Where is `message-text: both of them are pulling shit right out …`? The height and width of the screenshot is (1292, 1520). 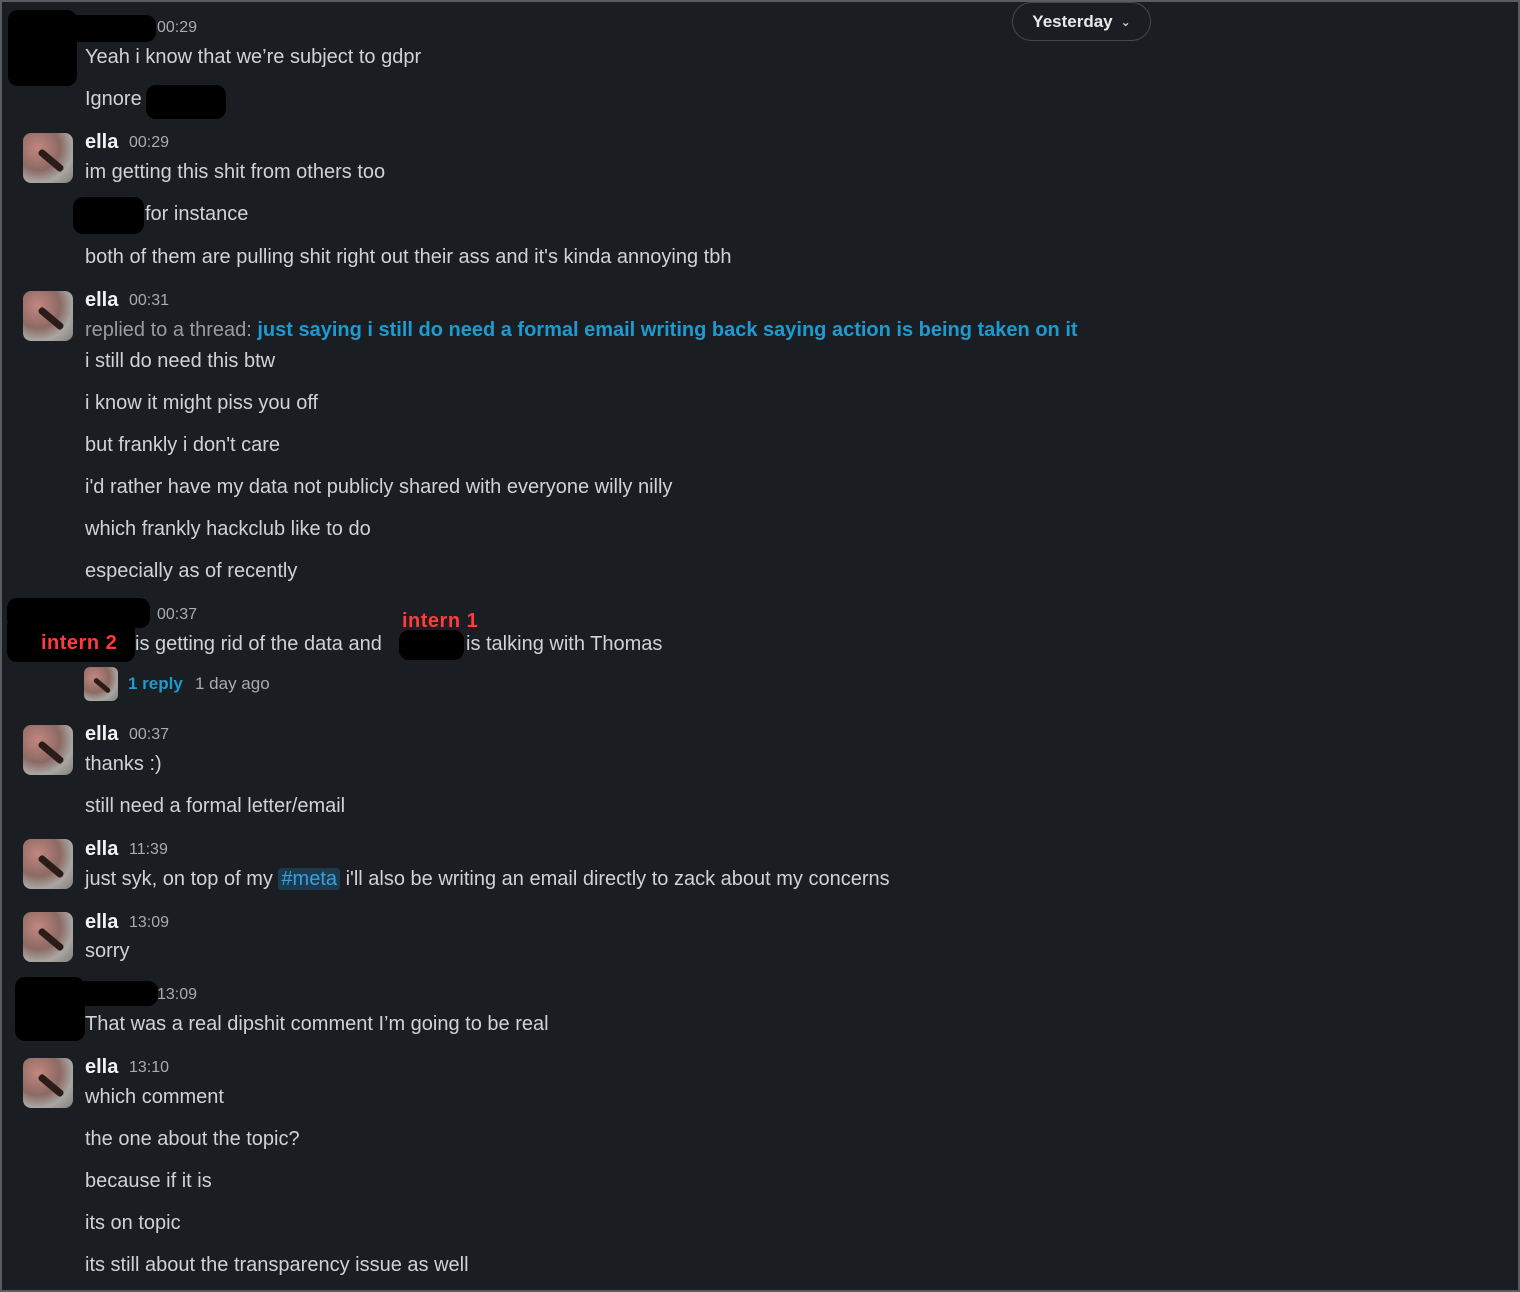
message-text: both of them are pulling shit right out … is located at coordinates (408, 257).